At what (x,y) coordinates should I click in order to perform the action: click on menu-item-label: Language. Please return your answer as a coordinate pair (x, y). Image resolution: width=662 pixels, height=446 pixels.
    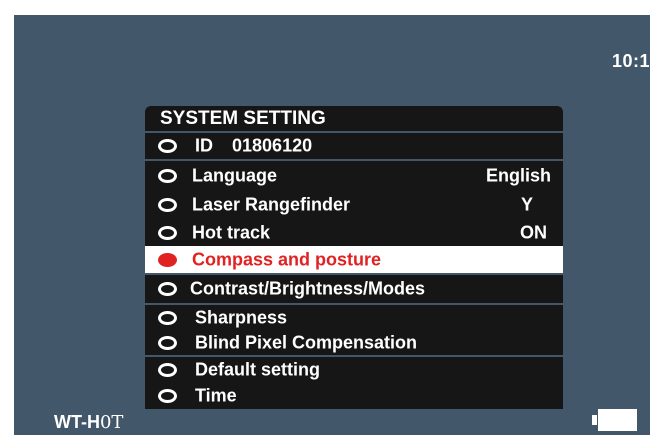
    Looking at the image, I should click on (235, 175).